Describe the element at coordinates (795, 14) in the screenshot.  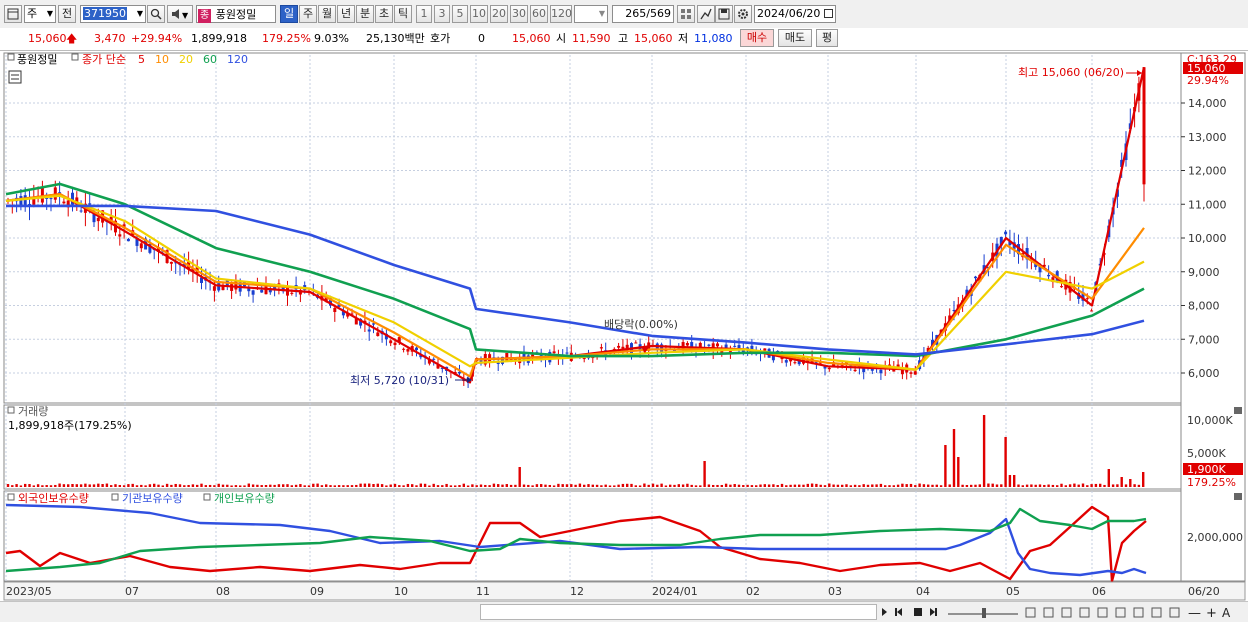
I see `date-input: 2024/06/20` at that location.